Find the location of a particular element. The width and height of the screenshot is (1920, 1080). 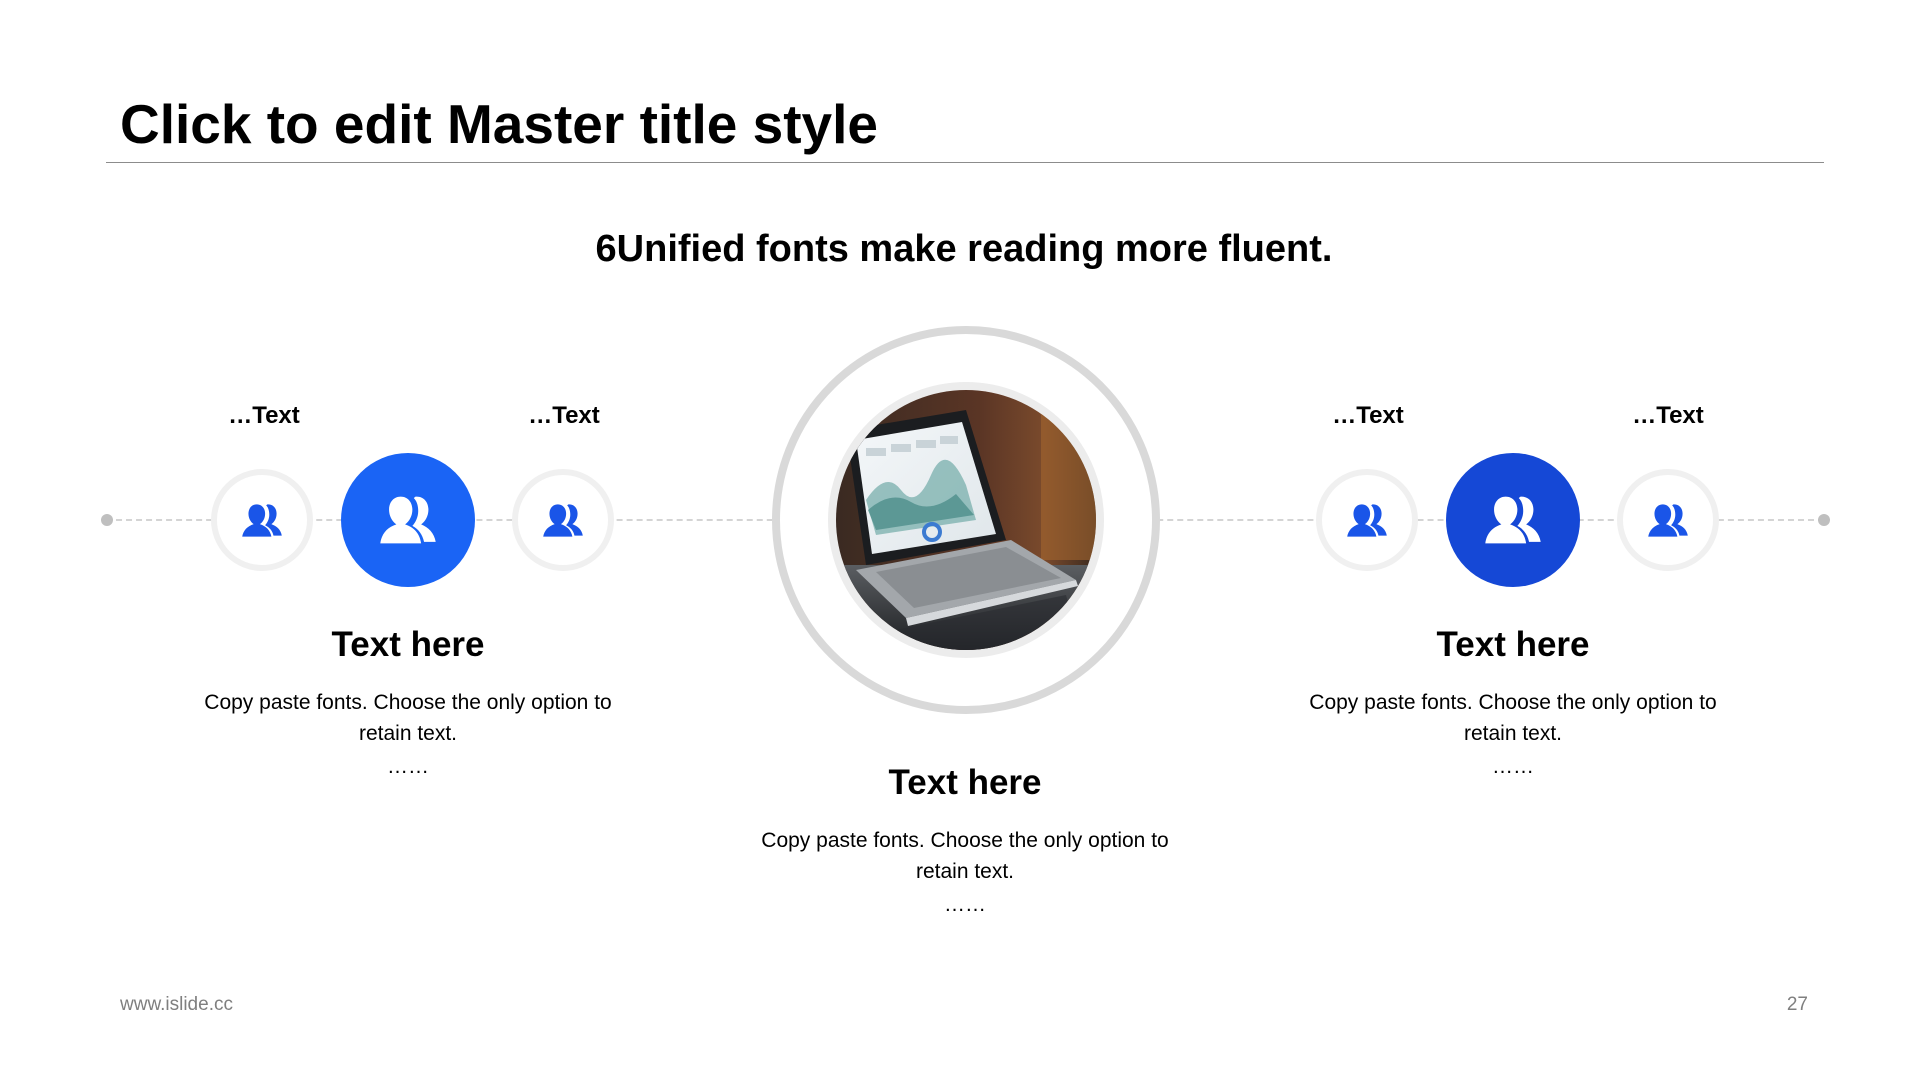

right-group-heading: Text here is located at coordinates (1513, 645).